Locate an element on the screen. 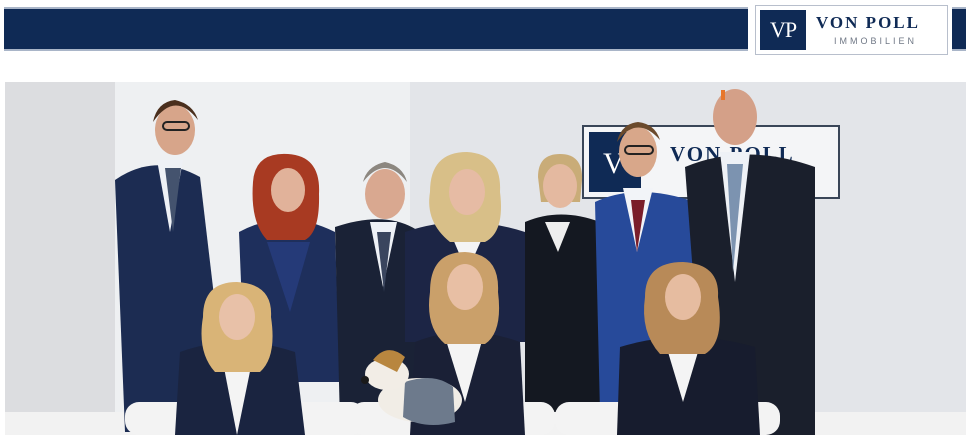  logo-brand-name: VON POLL is located at coordinates (868, 22).